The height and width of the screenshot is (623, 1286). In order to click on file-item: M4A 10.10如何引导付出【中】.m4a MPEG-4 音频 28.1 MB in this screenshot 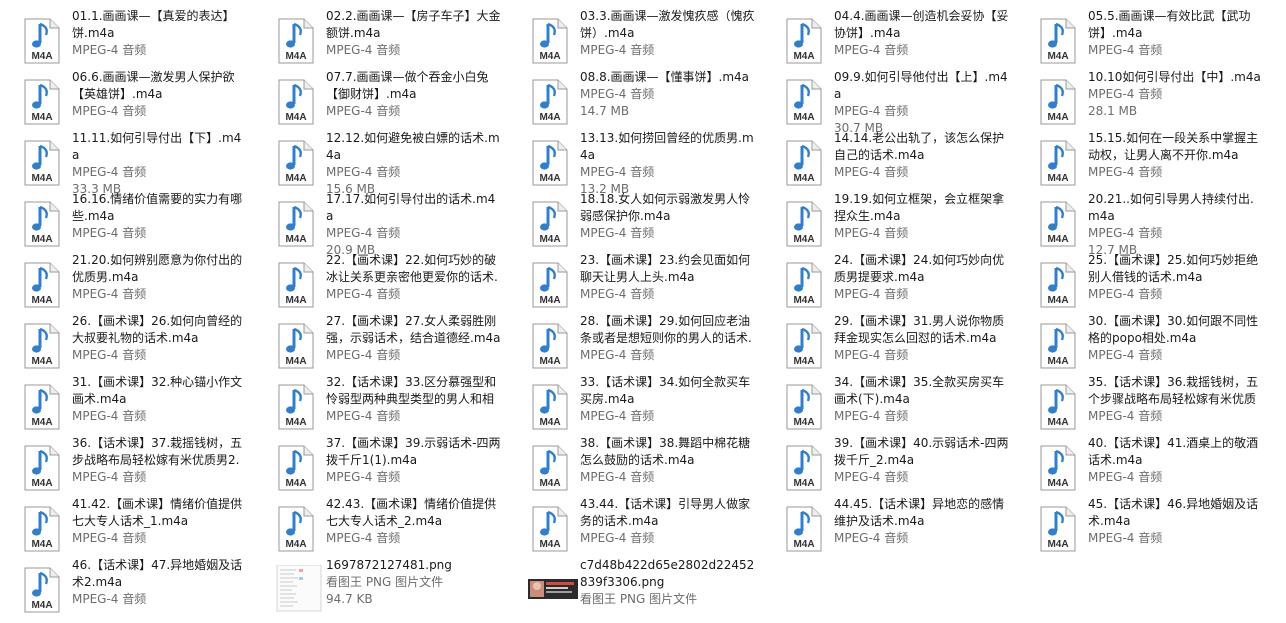, I will do `click(1141, 98)`.